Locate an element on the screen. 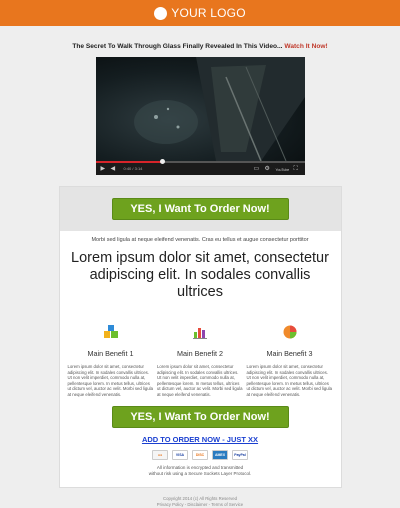  youtube-logo: YouTube is located at coordinates (283, 170).